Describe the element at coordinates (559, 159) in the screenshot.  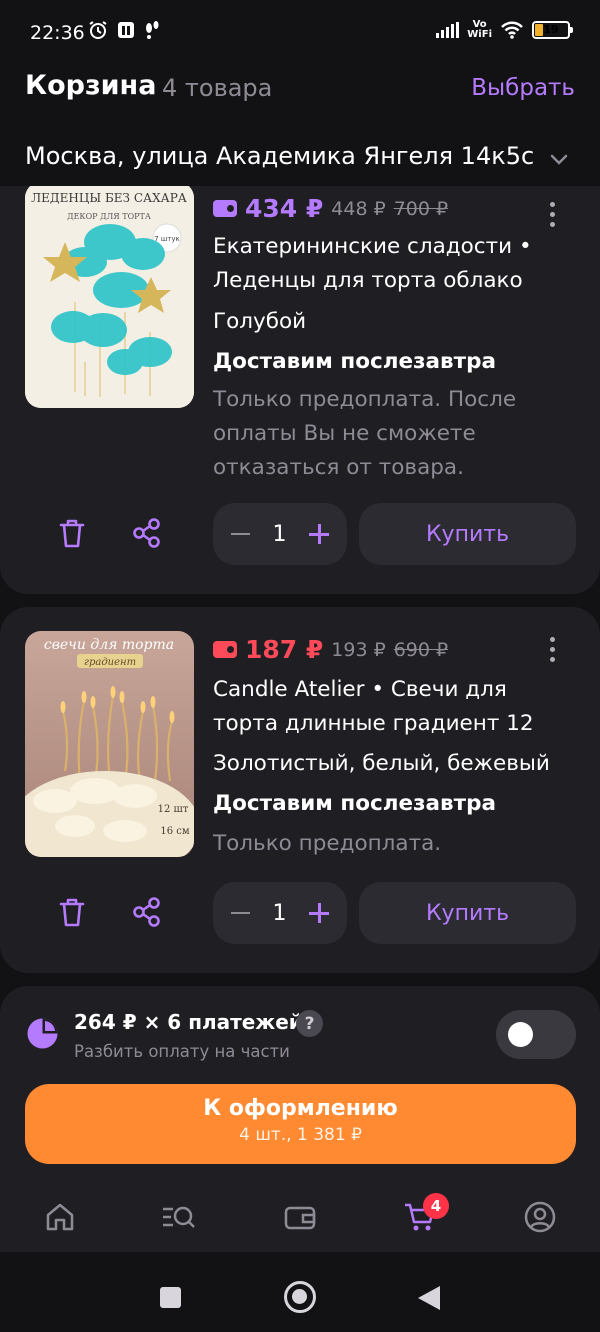
I see `chevron-down-icon` at that location.